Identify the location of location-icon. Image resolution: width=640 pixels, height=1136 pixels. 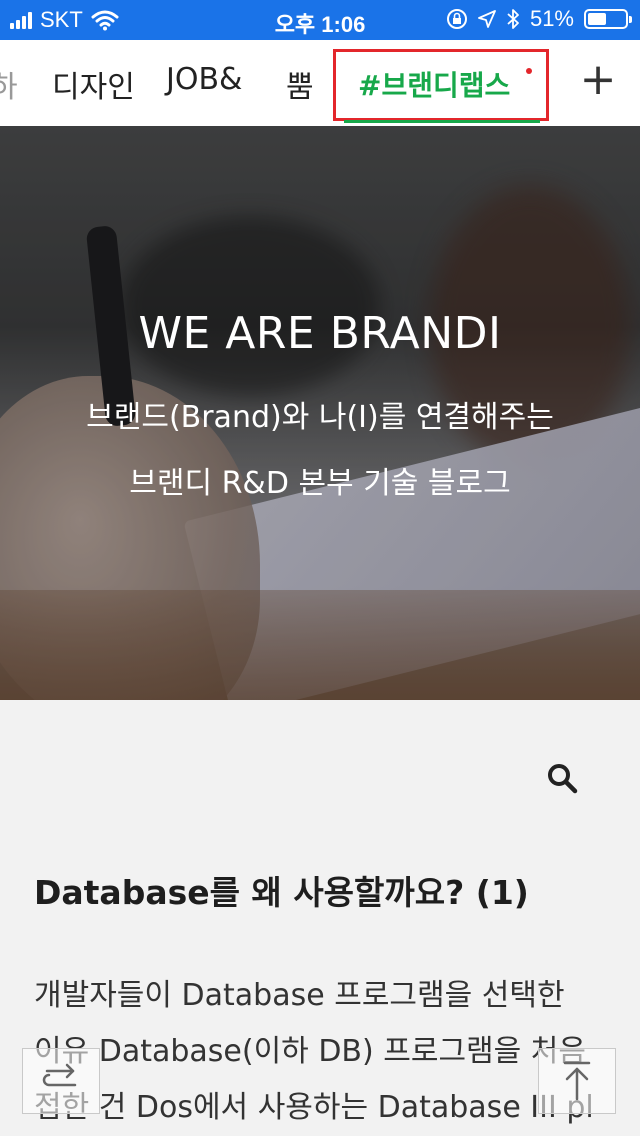
(487, 19).